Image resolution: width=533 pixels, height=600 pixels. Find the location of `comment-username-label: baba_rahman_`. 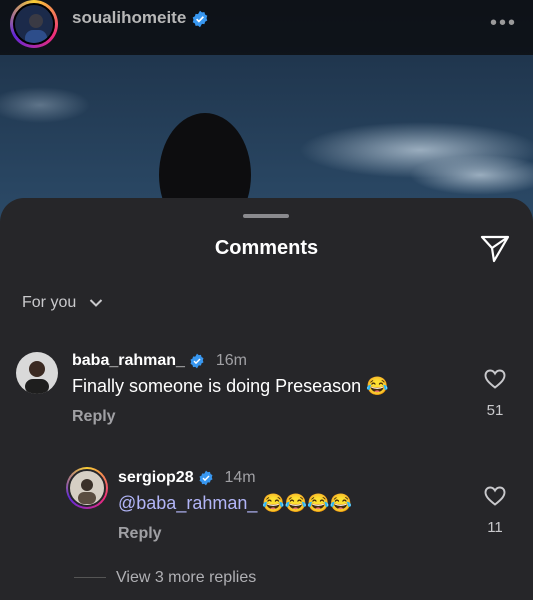

comment-username-label: baba_rahman_ is located at coordinates (128, 360).